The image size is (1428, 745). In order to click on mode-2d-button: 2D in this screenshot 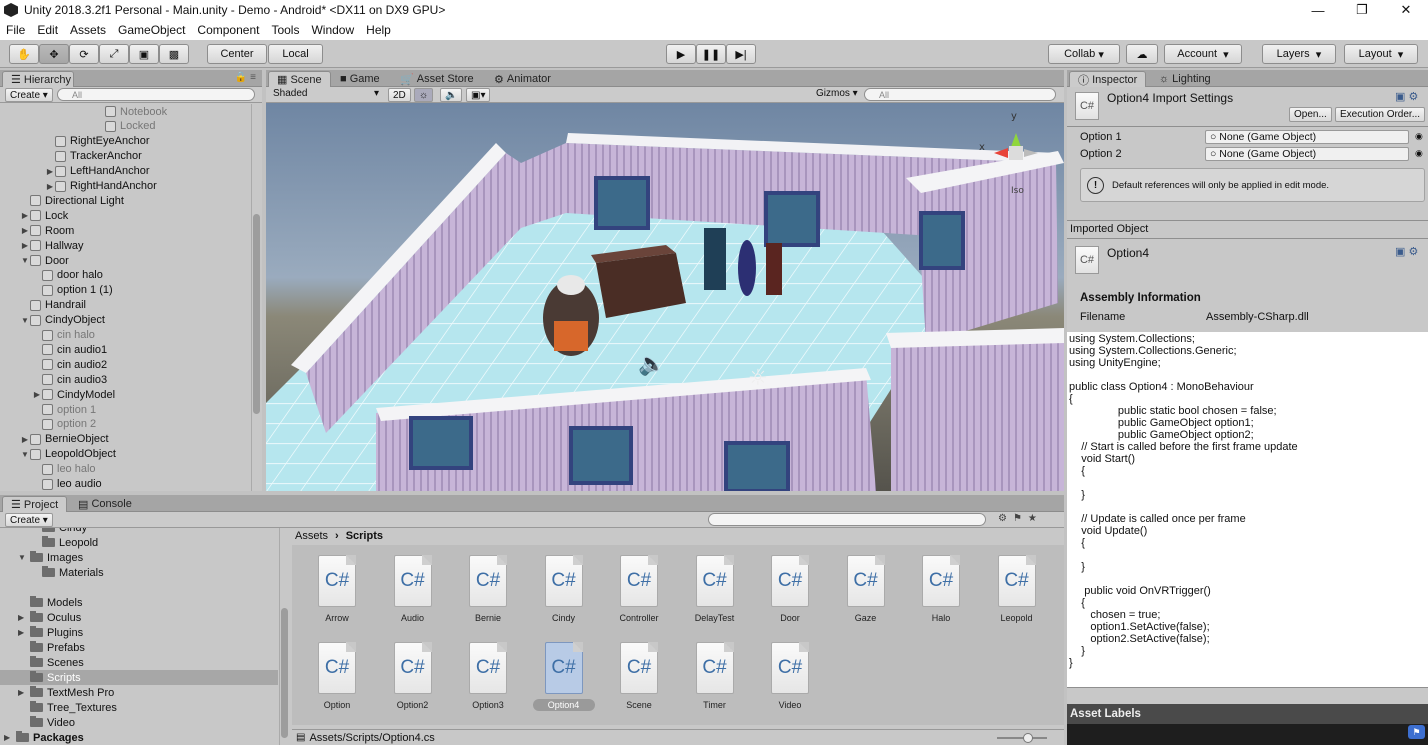, I will do `click(399, 95)`.